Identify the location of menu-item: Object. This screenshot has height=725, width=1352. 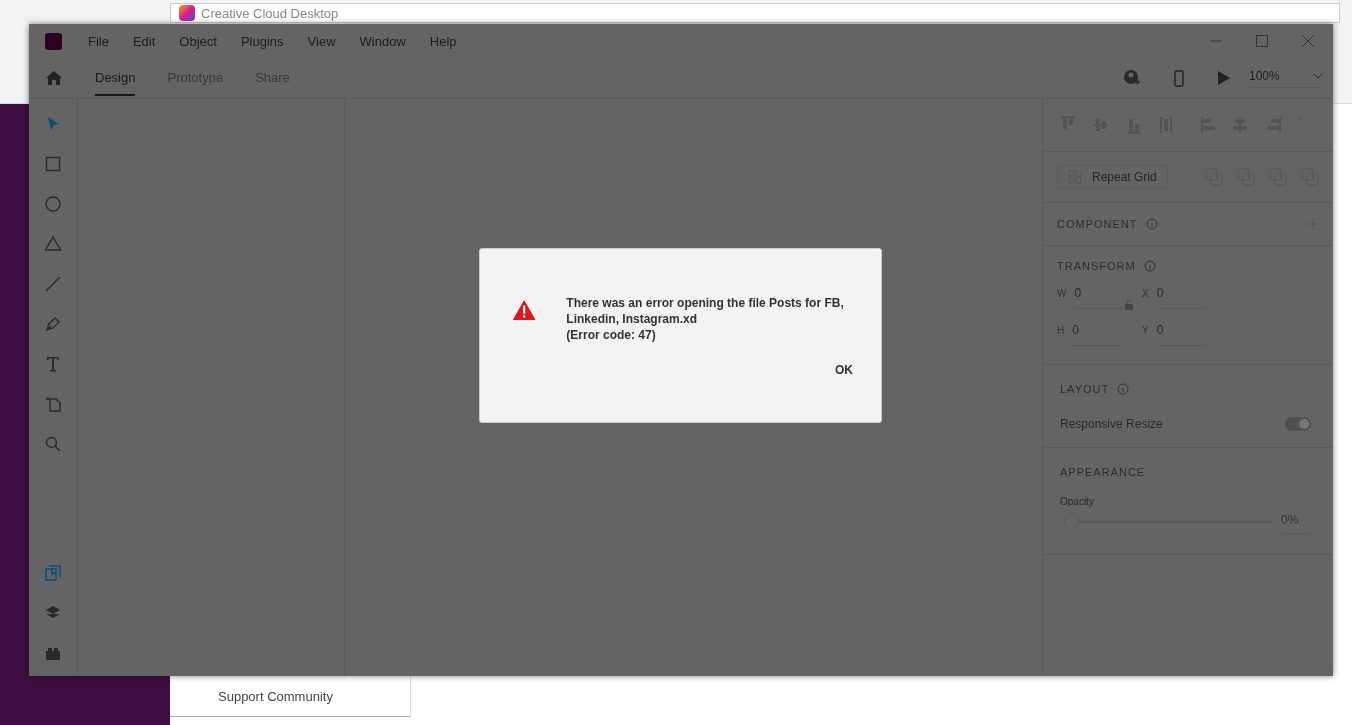
(198, 41).